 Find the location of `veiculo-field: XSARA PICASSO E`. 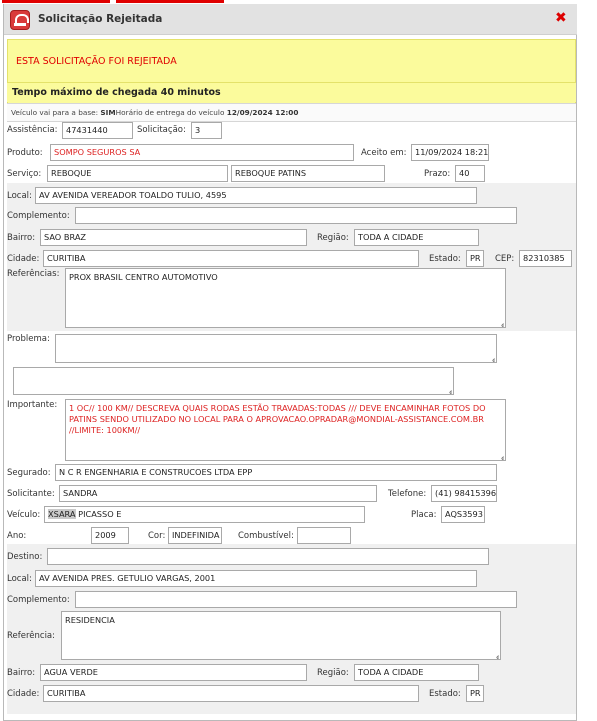

veiculo-field: XSARA PICASSO E is located at coordinates (204, 514).